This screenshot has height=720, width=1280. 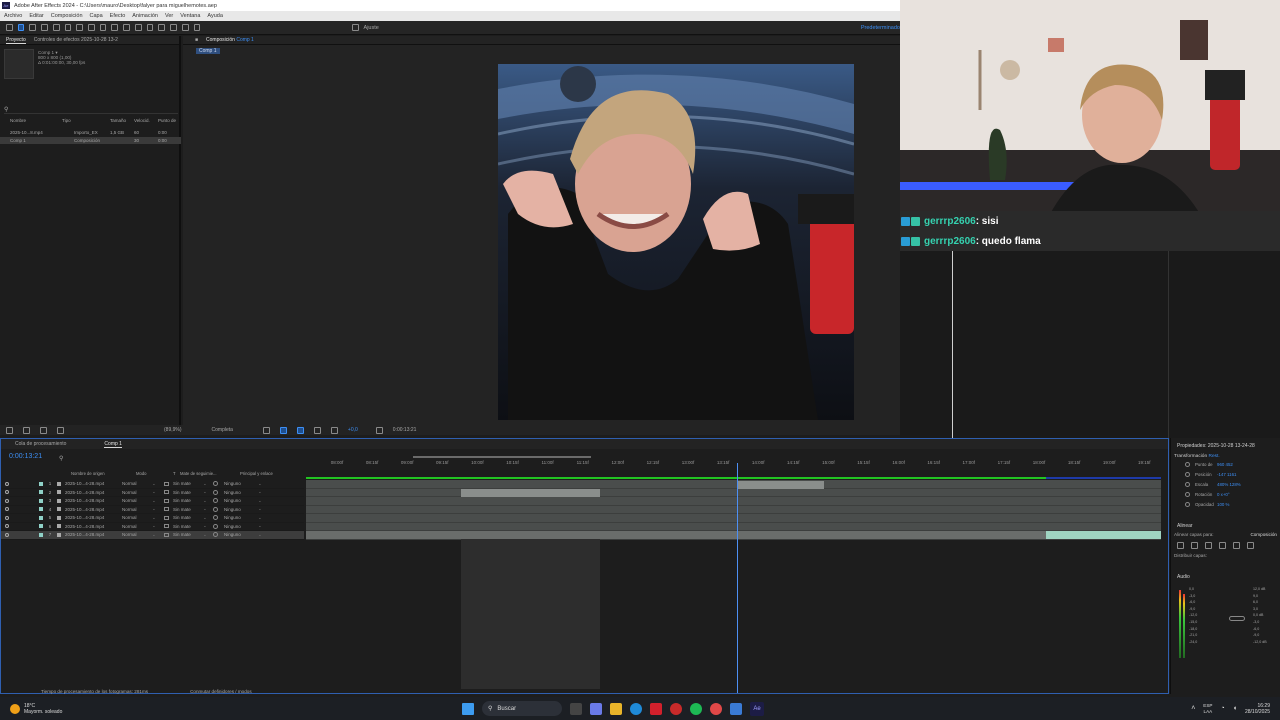 I want to click on weather-widget: 18°C Mayorm. soleado, so click(x=100, y=709).